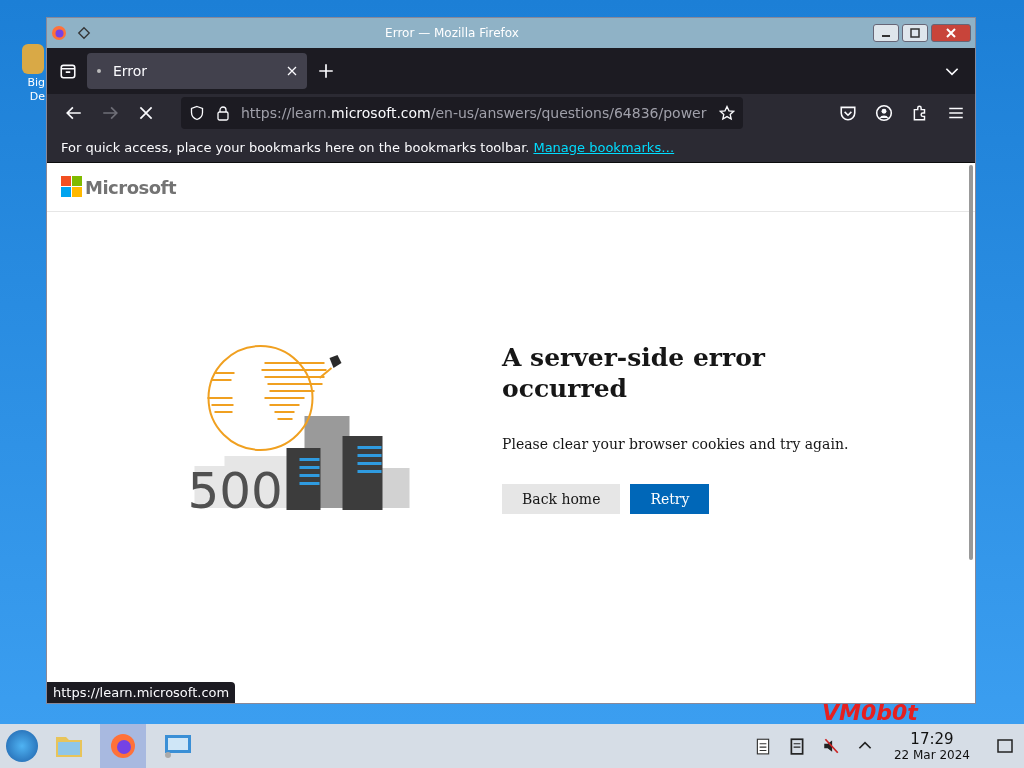 The height and width of the screenshot is (768, 1024). What do you see at coordinates (670, 498) in the screenshot?
I see `retry-button: Retry` at bounding box center [670, 498].